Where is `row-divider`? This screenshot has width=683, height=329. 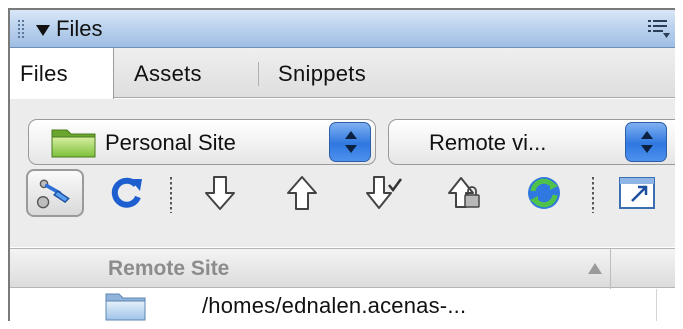
row-divider is located at coordinates (656, 305).